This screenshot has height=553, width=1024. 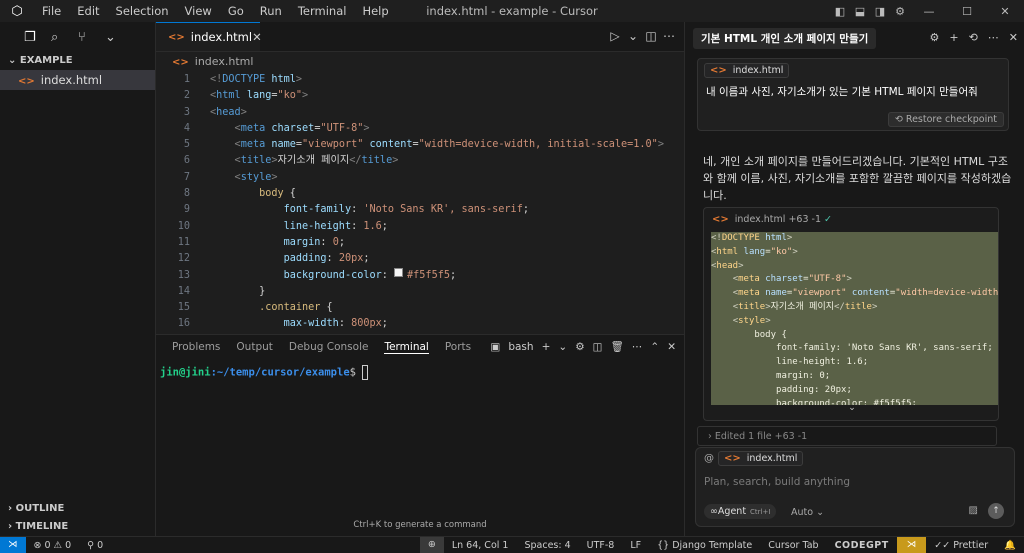 I want to click on send-button: ↑, so click(x=996, y=511).